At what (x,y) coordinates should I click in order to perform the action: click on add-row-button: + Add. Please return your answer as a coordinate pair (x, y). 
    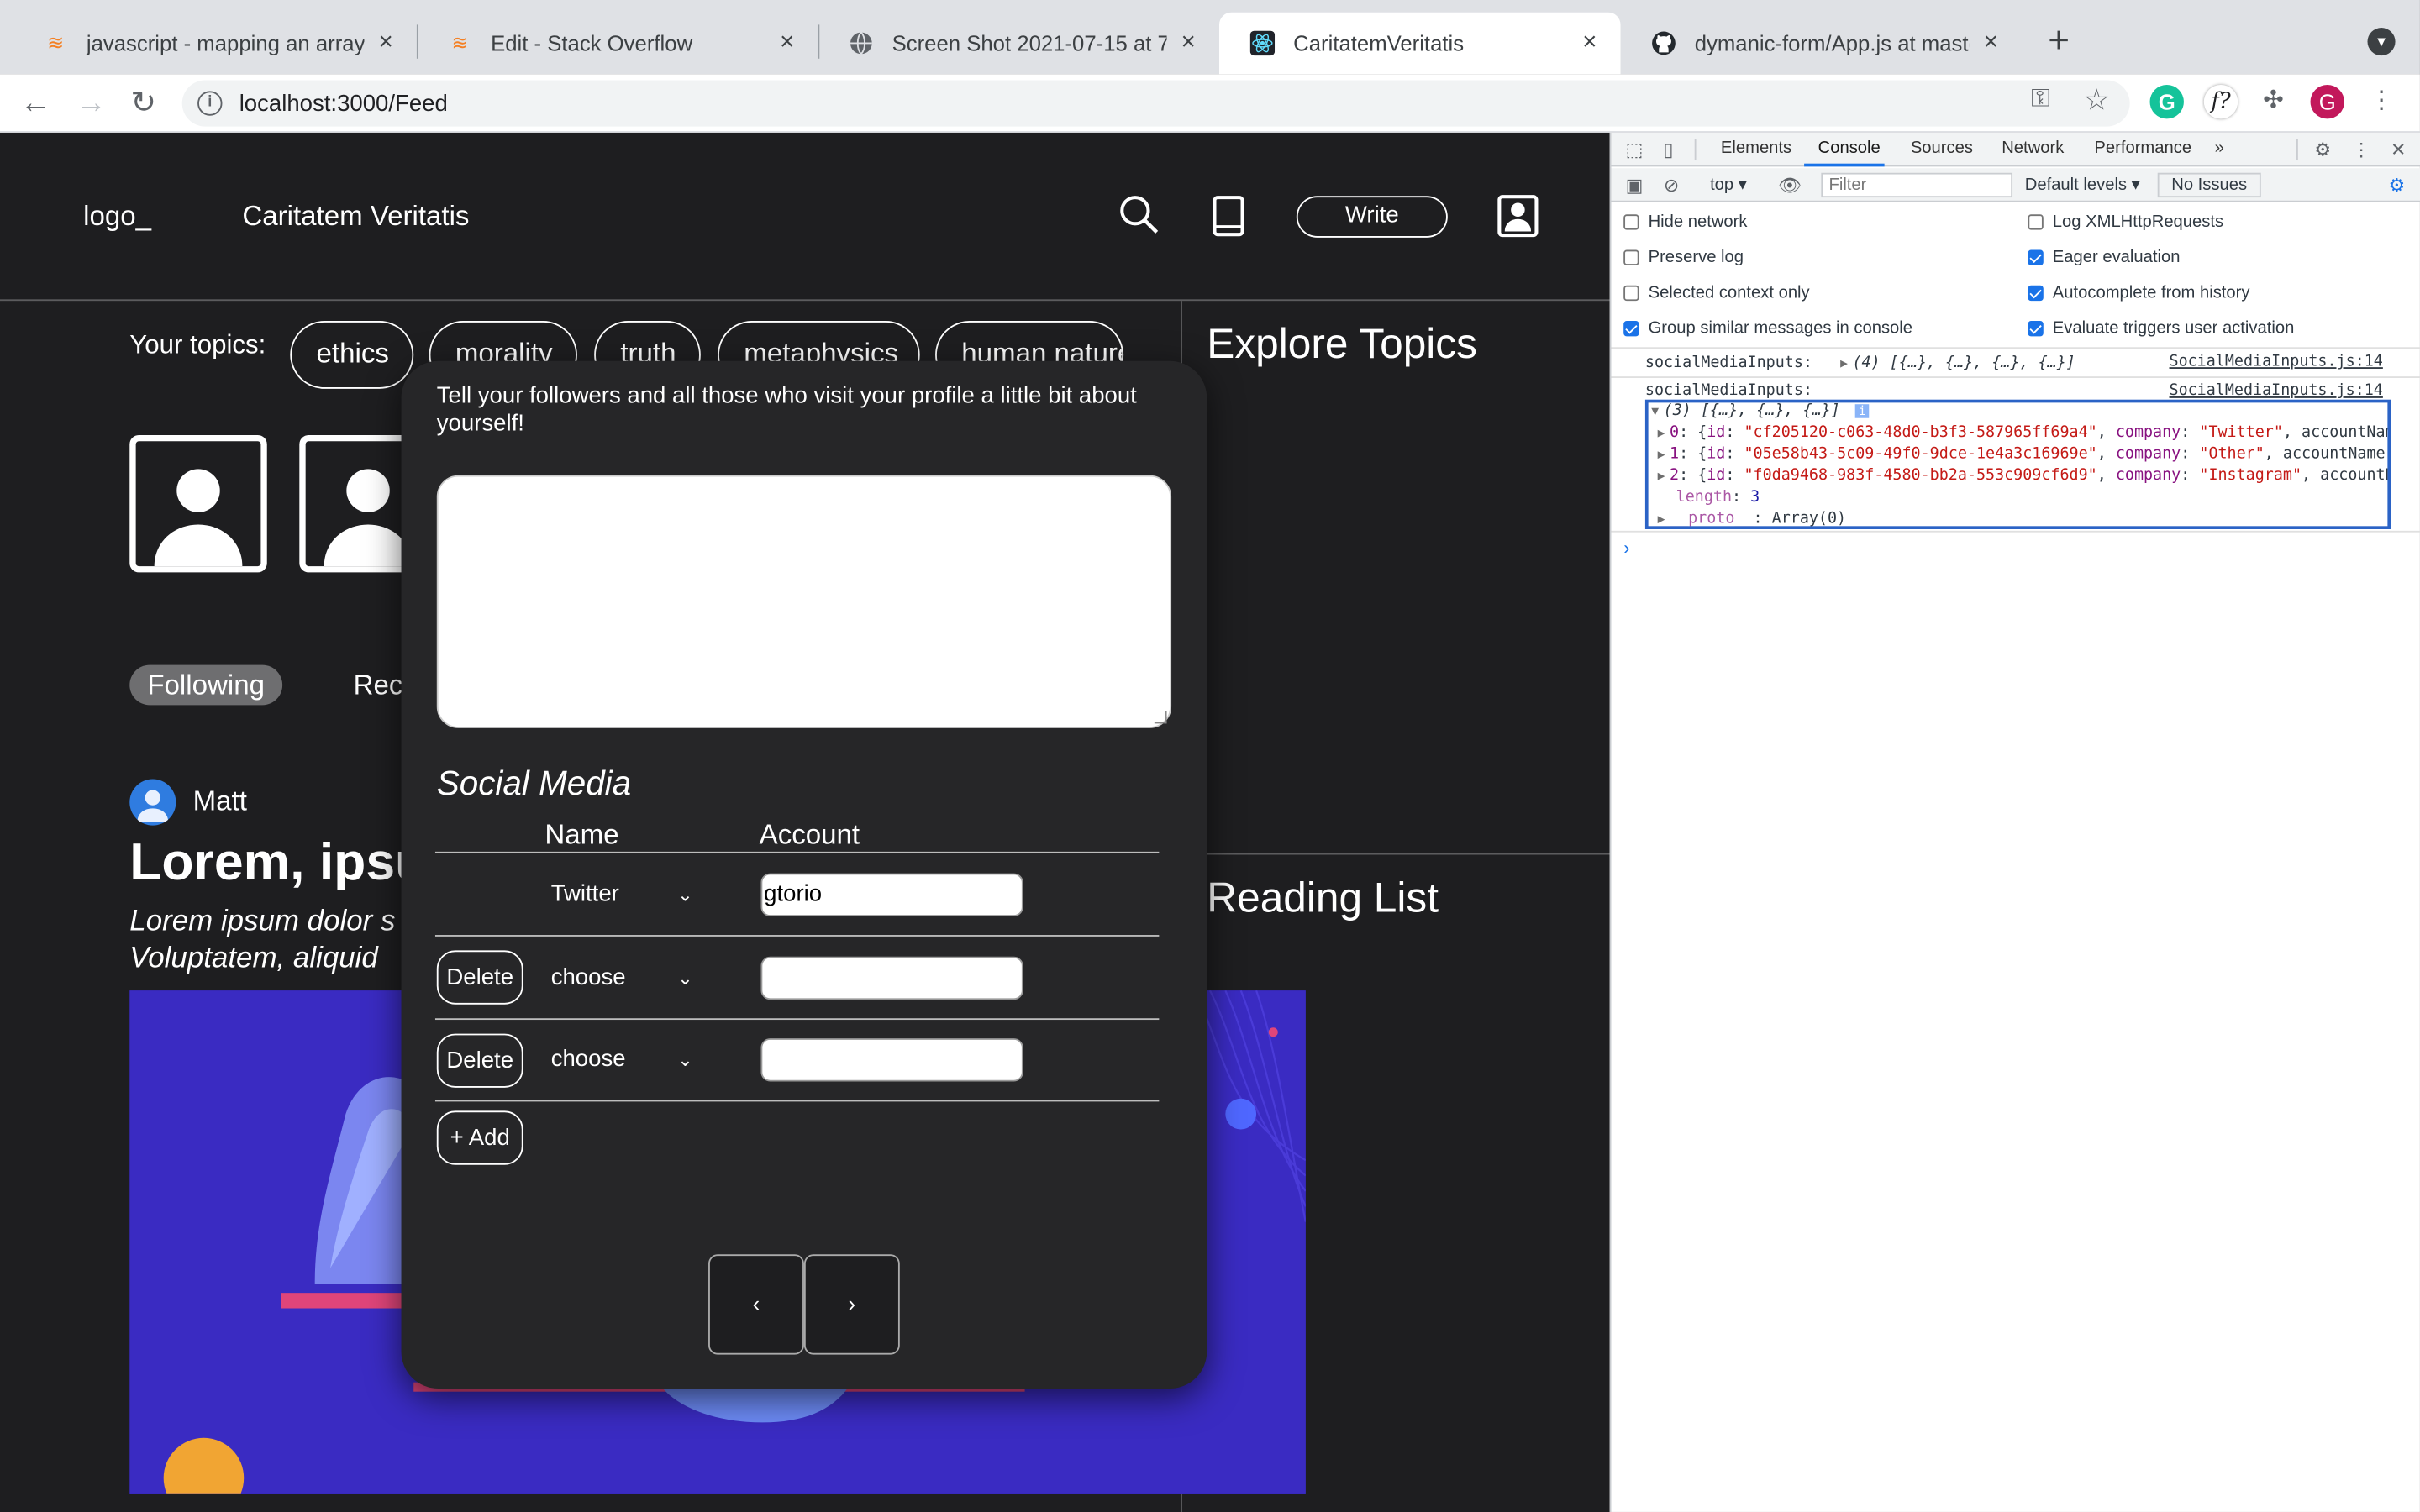
    Looking at the image, I should click on (480, 1137).